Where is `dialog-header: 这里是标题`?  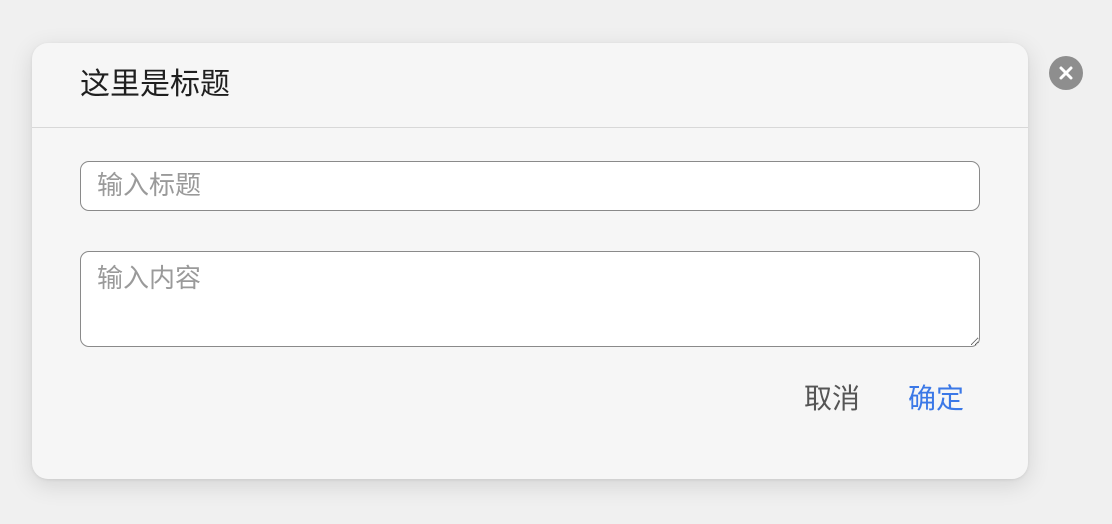 dialog-header: 这里是标题 is located at coordinates (530, 85).